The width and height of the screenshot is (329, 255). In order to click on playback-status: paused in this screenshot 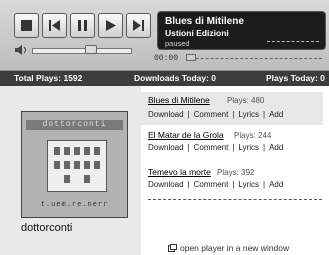, I will do `click(177, 43)`.